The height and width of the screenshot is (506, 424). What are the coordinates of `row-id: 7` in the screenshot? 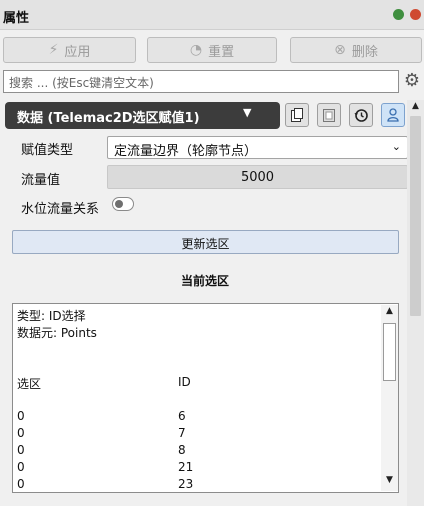 It's located at (182, 433).